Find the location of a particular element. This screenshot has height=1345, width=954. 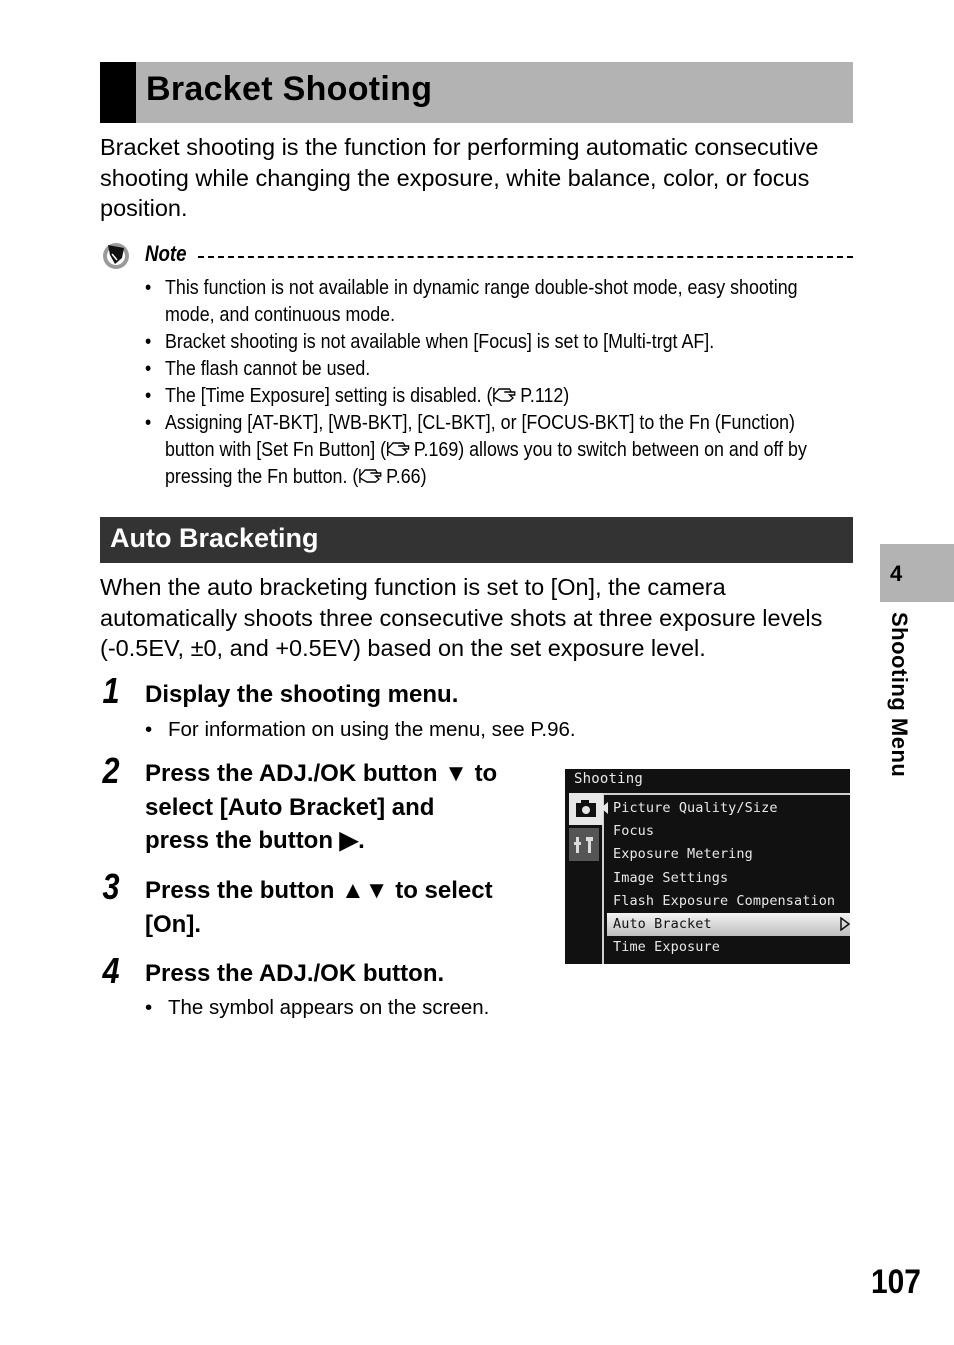

camera-menu-rule is located at coordinates (726, 794).